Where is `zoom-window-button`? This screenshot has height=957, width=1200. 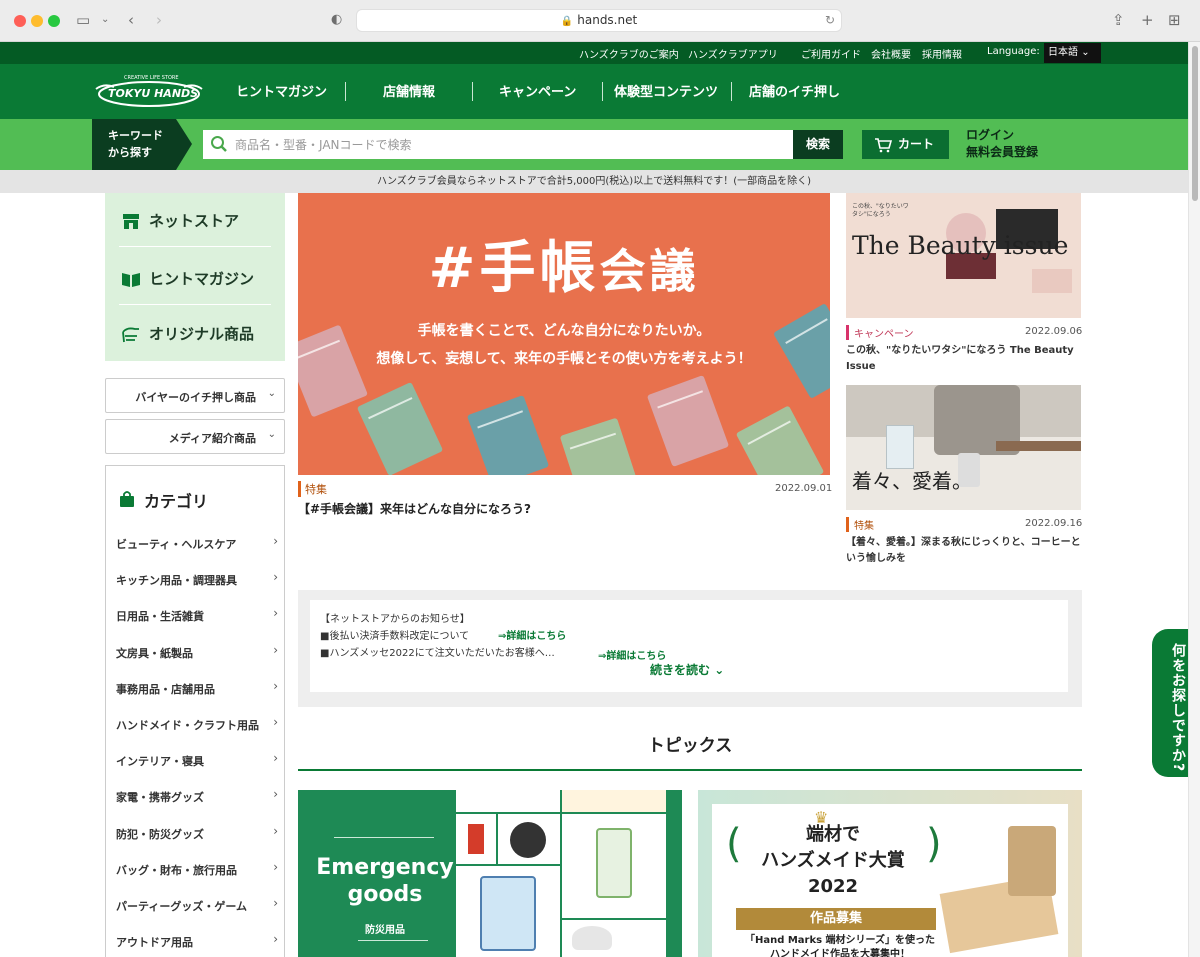 zoom-window-button is located at coordinates (54, 21).